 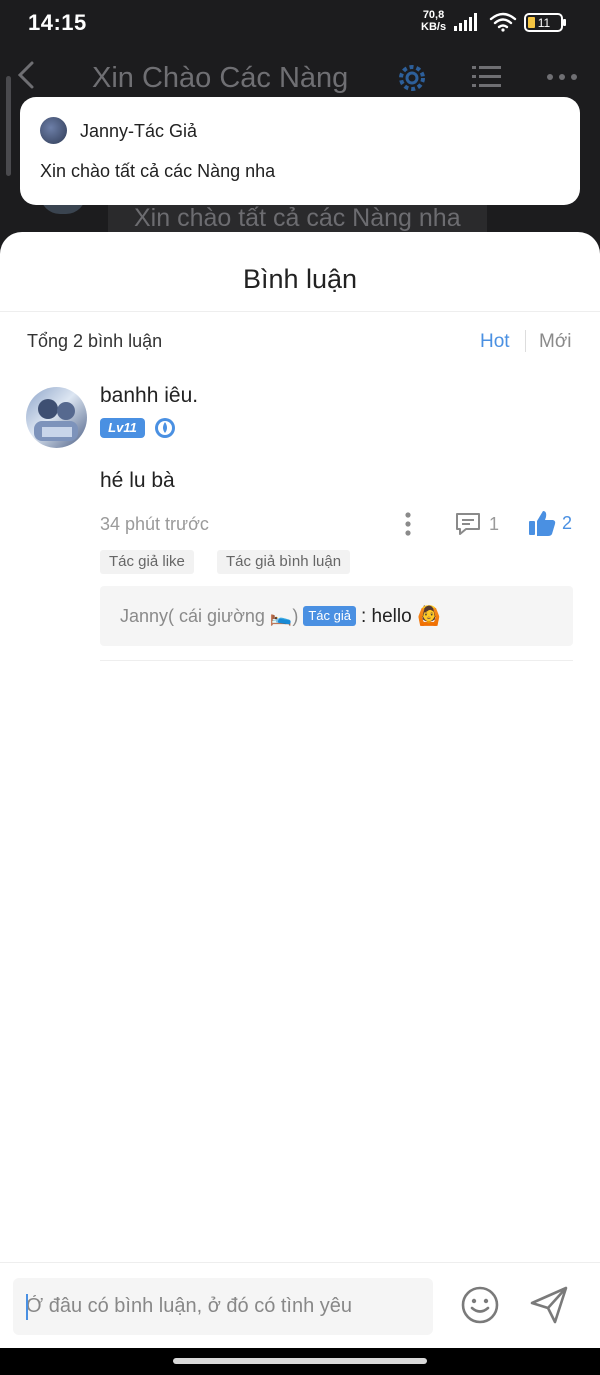 I want to click on author-badge: Tác giả, so click(x=329, y=616).